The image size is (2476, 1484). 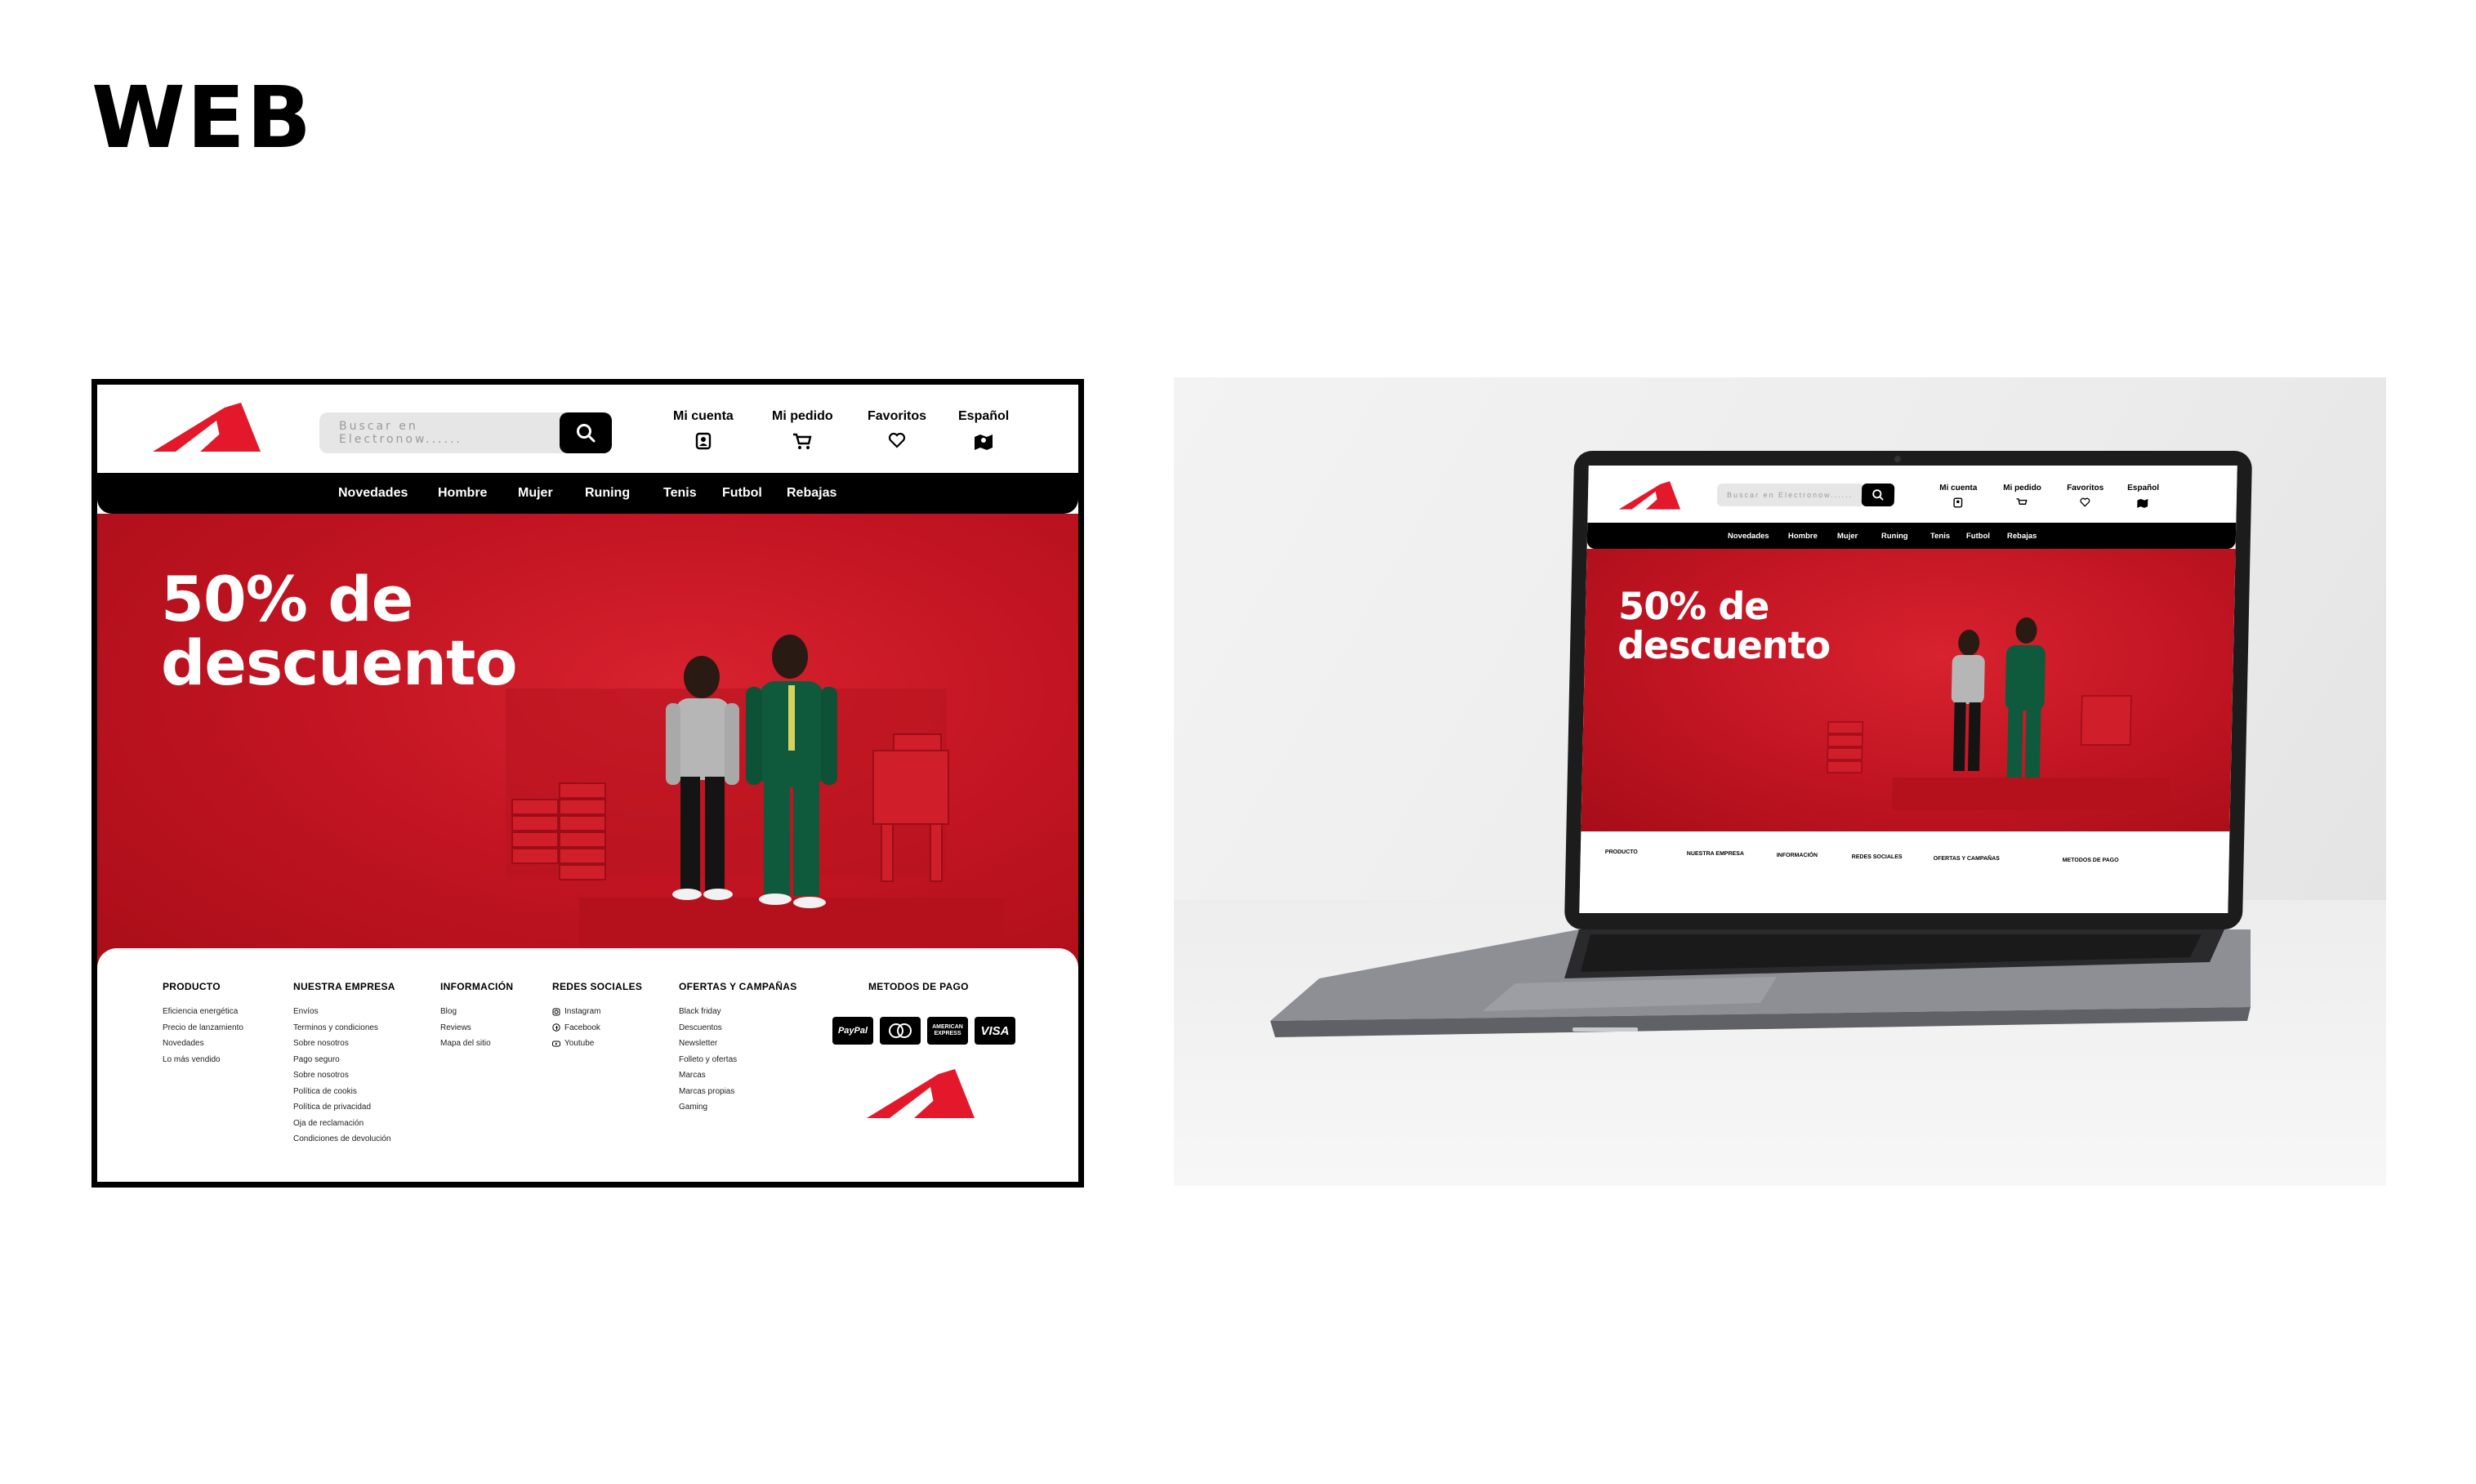 I want to click on footer-link-youtube: Youtube, so click(x=597, y=1044).